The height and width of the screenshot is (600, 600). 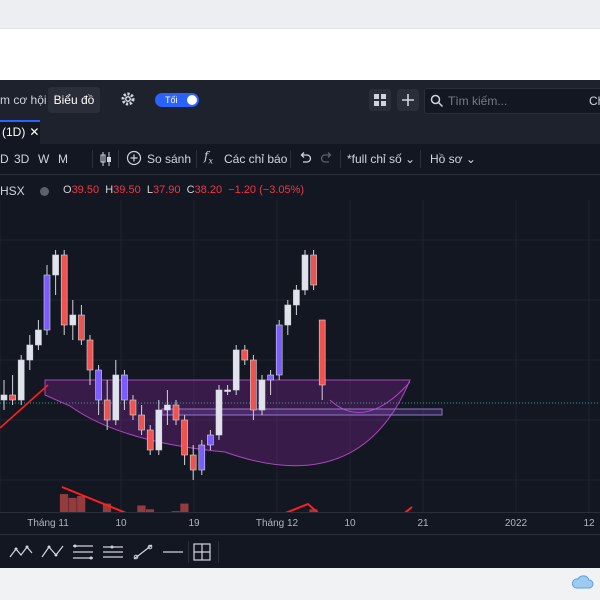 I want to click on abcd-pattern-tool-icon, so click(x=53, y=552).